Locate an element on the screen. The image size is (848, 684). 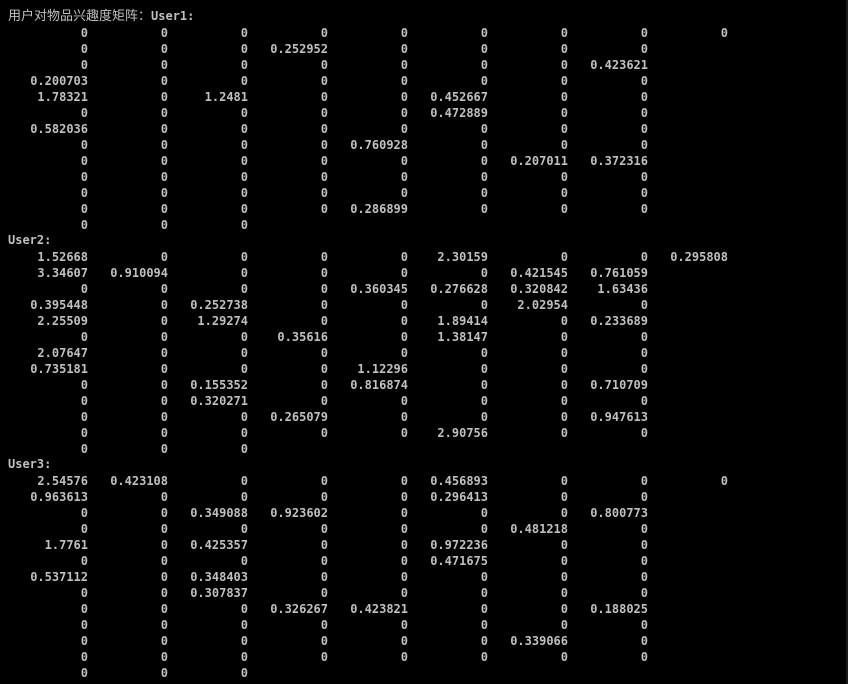
matrix-cell: 0.800773 is located at coordinates (619, 513).